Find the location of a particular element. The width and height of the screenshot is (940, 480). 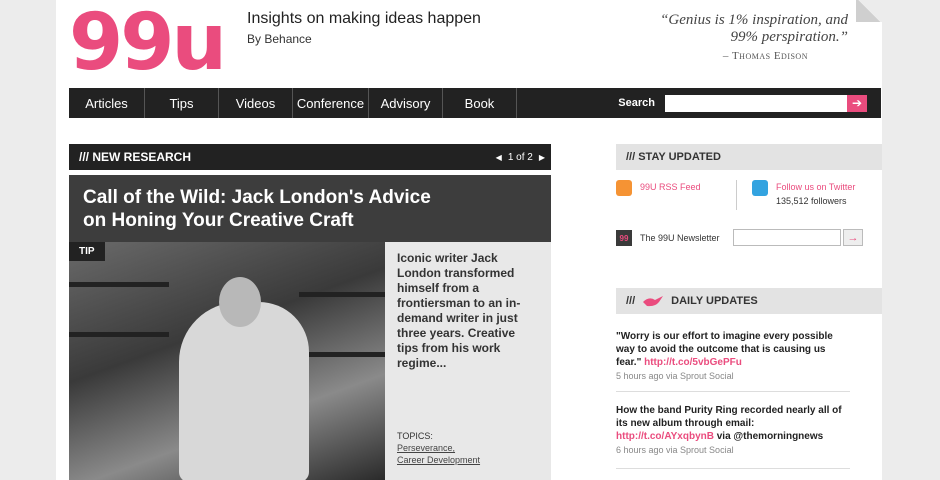

search-input is located at coordinates (756, 103).